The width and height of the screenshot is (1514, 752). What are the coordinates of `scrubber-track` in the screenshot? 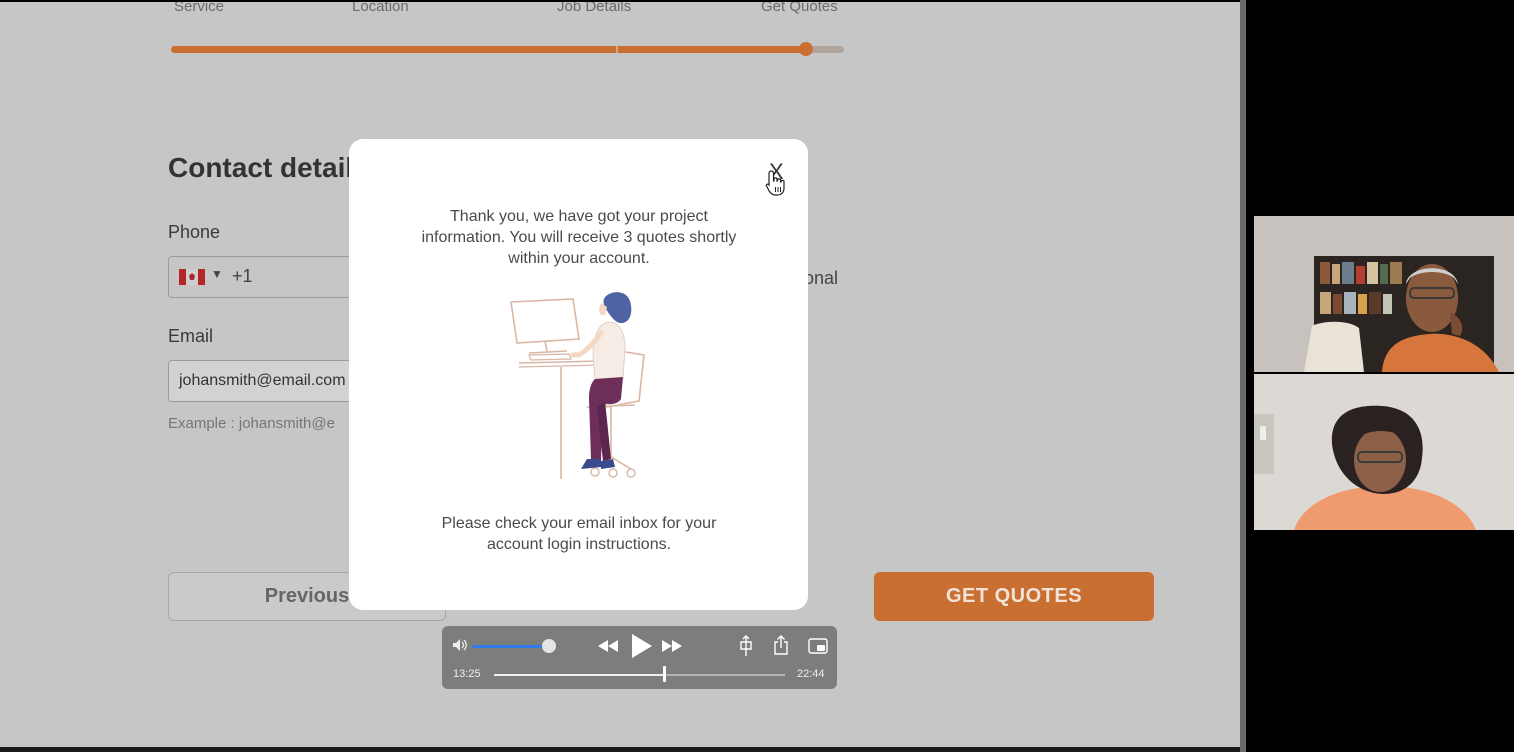 It's located at (639, 675).